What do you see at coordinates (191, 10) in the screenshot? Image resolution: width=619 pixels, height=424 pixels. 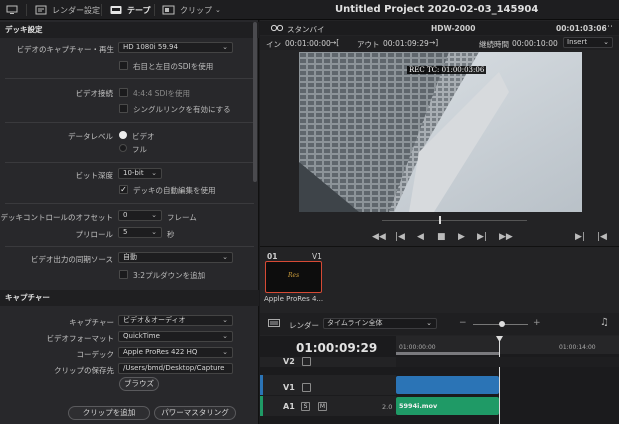 I see `clip-button: クリップ ⌄` at bounding box center [191, 10].